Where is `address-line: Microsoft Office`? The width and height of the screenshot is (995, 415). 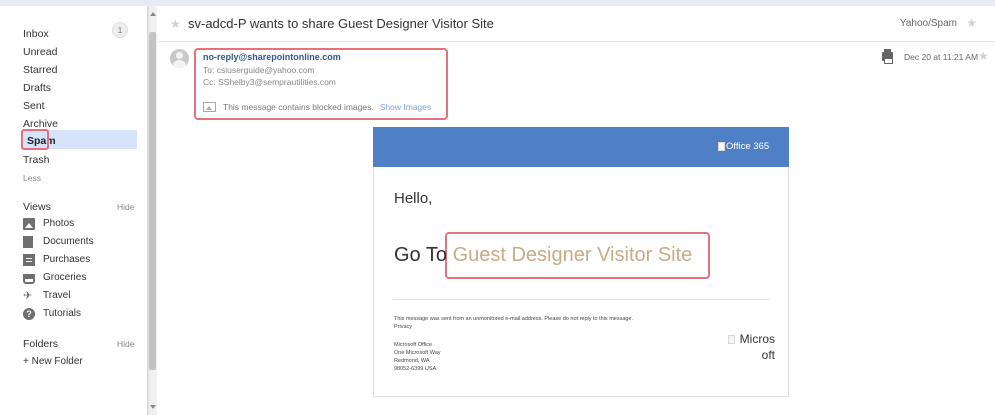
address-line: Microsoft Office is located at coordinates (413, 345).